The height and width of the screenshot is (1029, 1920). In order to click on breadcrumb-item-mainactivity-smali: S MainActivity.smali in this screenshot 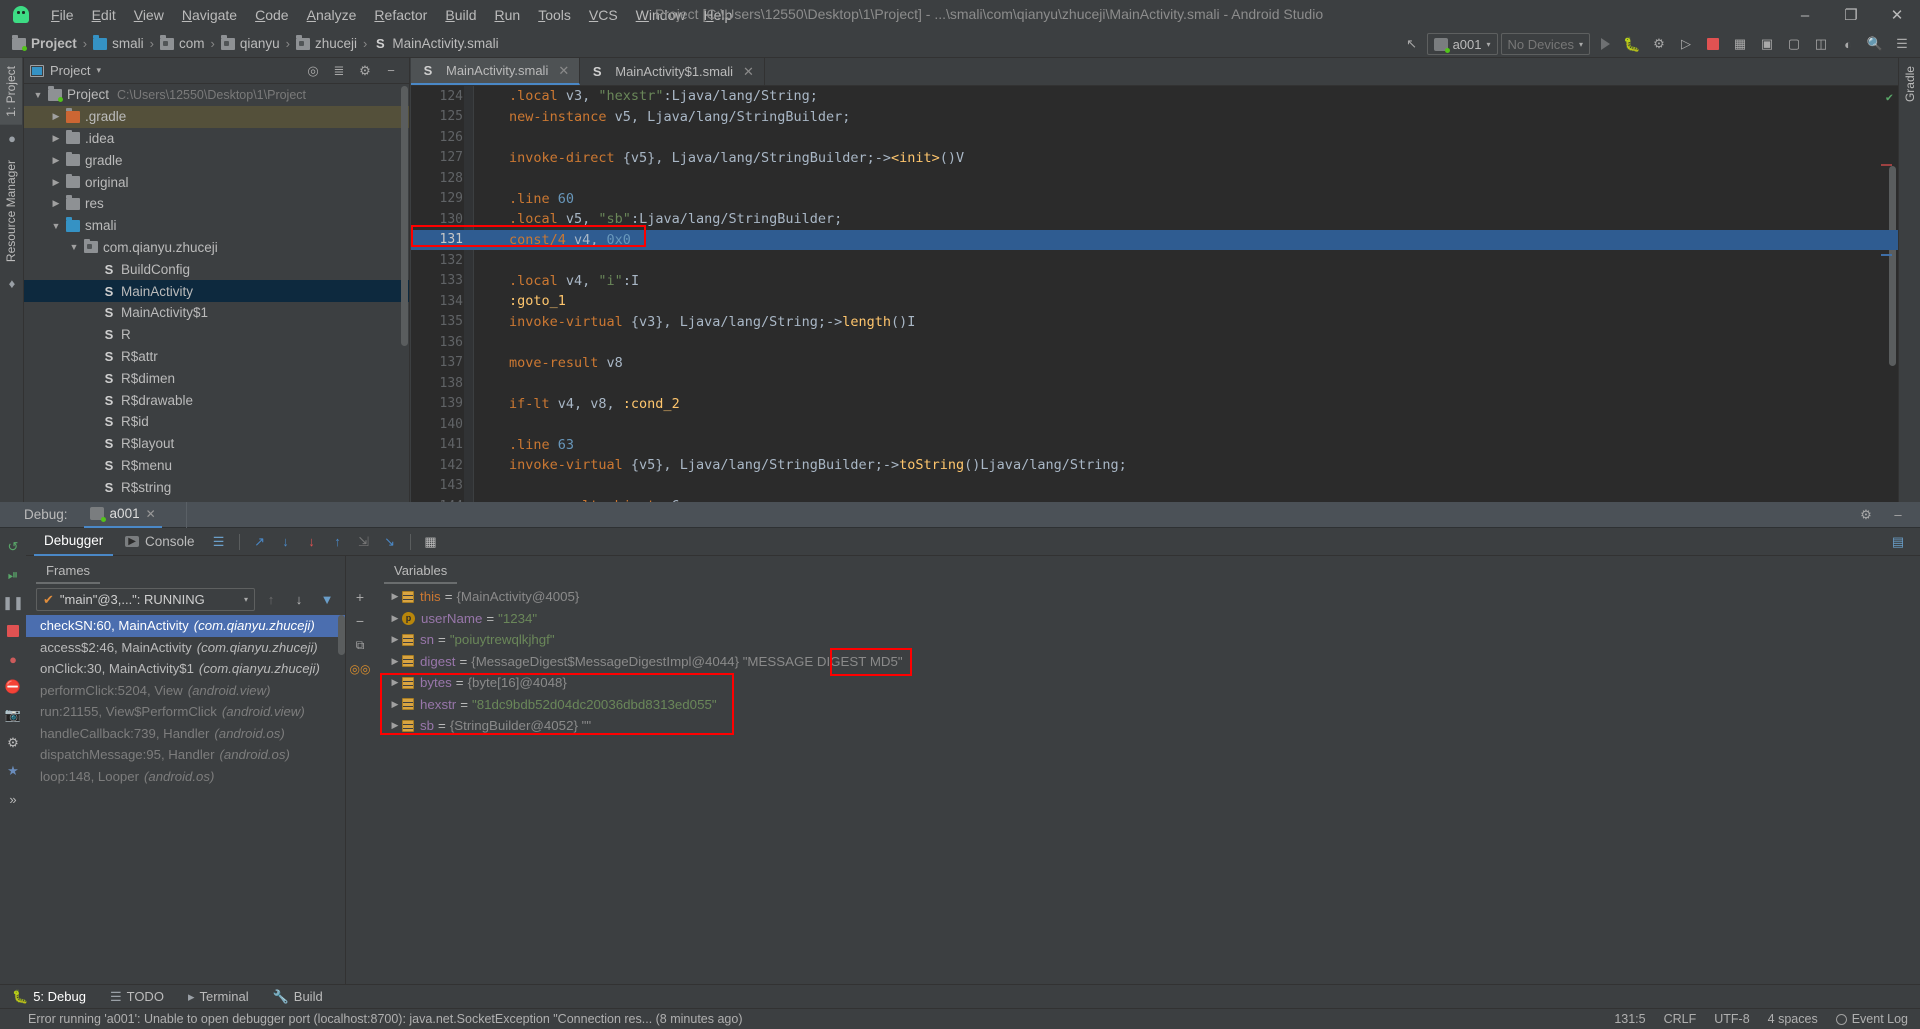, I will do `click(435, 43)`.